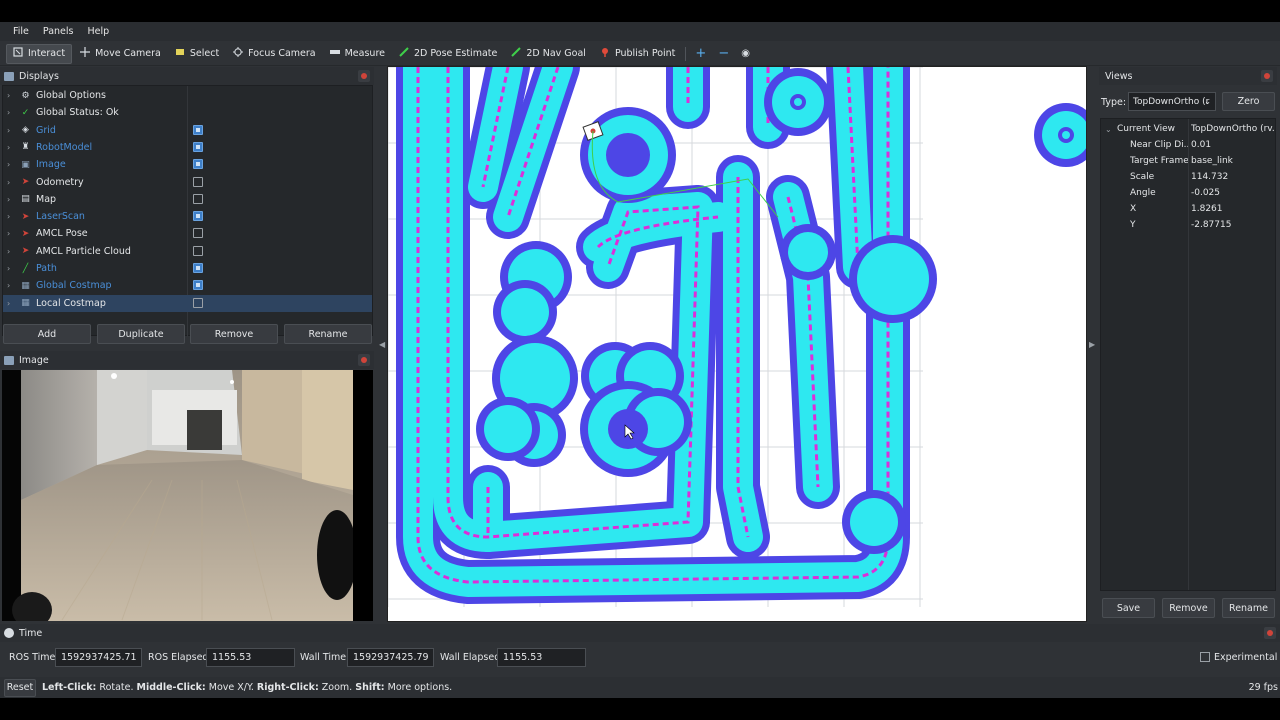 The height and width of the screenshot is (720, 1280). Describe the element at coordinates (187, 199) in the screenshot. I see `display-item-map: › ▤ Map` at that location.